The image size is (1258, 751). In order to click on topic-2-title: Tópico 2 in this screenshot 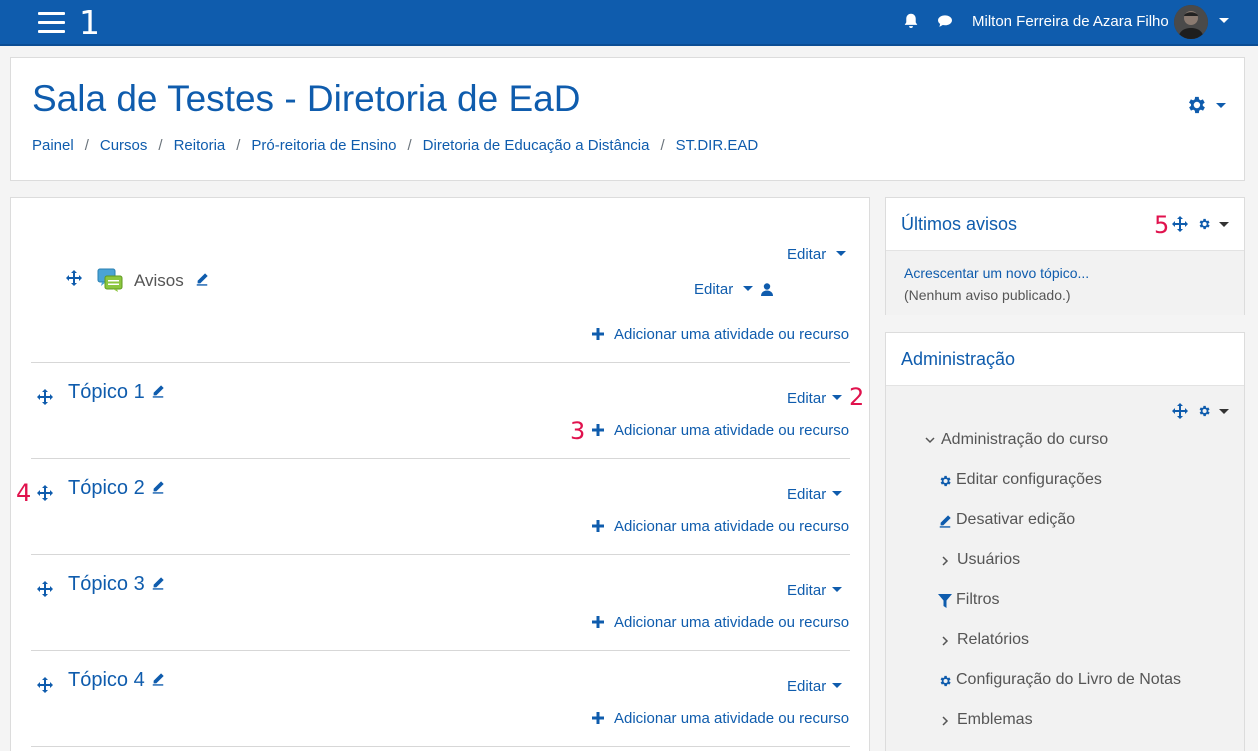, I will do `click(116, 488)`.